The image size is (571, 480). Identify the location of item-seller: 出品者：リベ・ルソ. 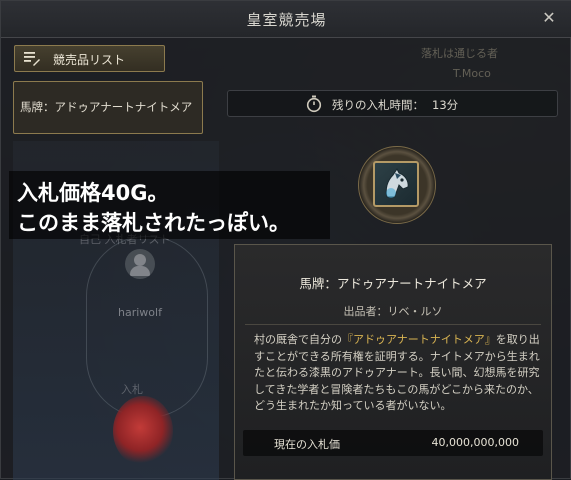
(393, 311).